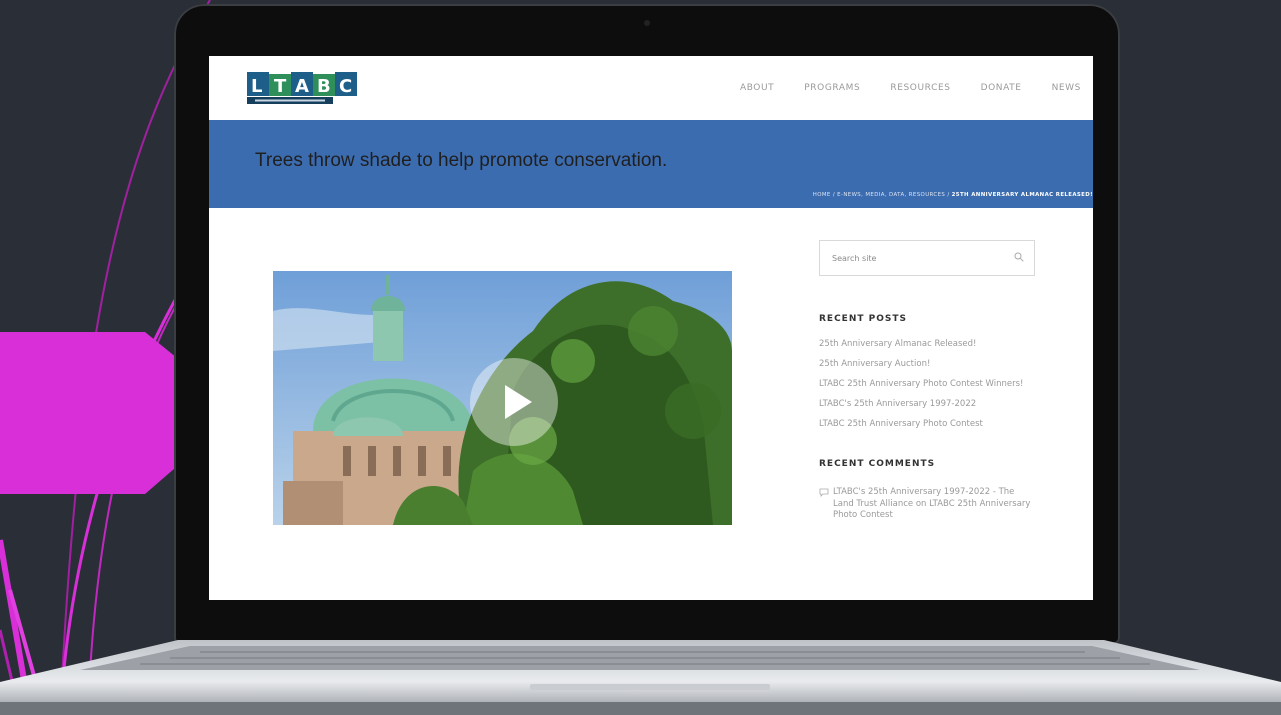 The height and width of the screenshot is (715, 1281). What do you see at coordinates (927, 364) in the screenshot?
I see `recent-post-link: 25th Anniversary Auction!` at bounding box center [927, 364].